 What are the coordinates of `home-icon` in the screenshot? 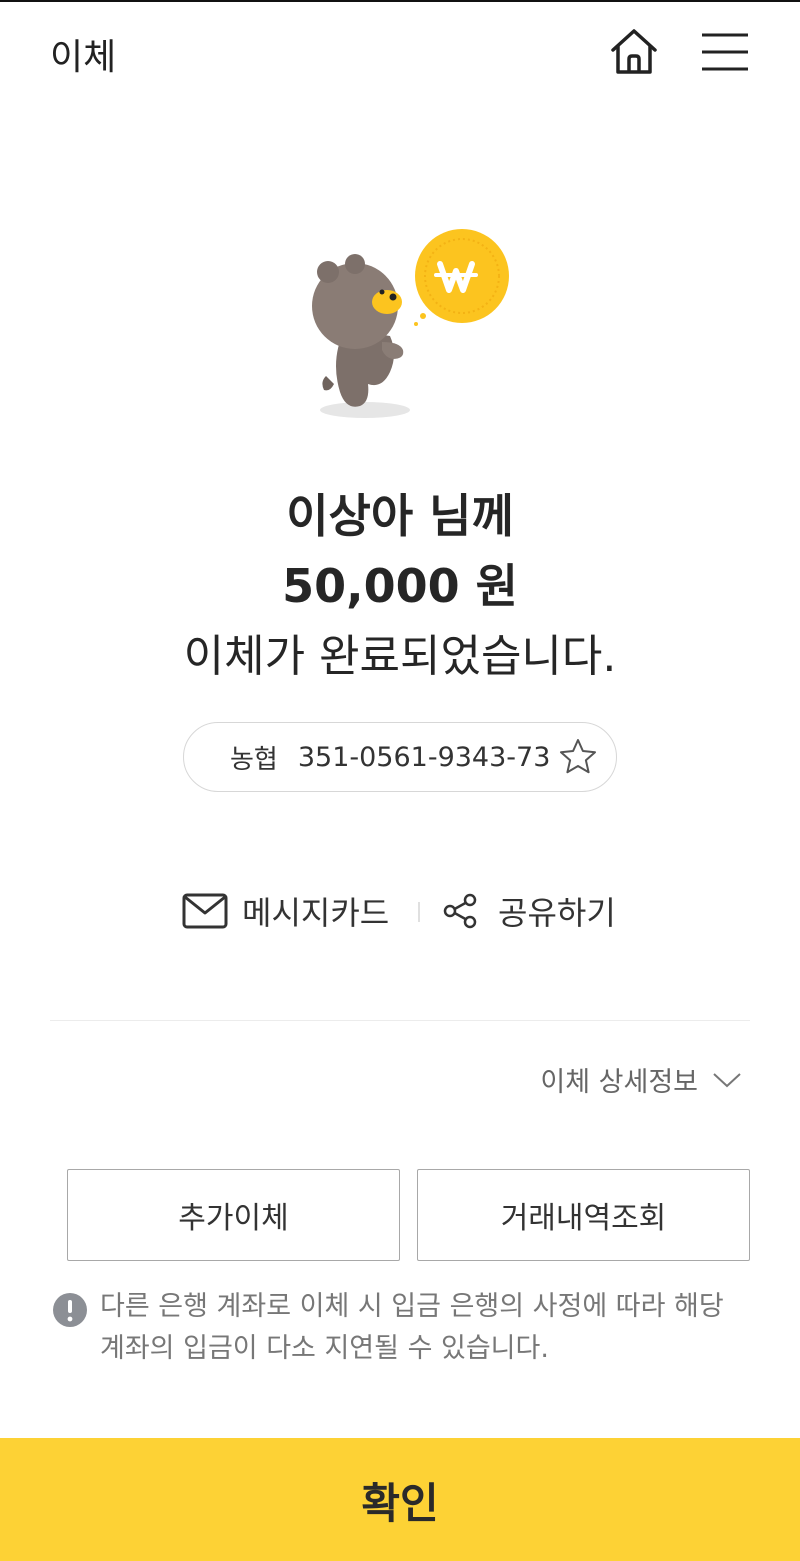 It's located at (634, 52).